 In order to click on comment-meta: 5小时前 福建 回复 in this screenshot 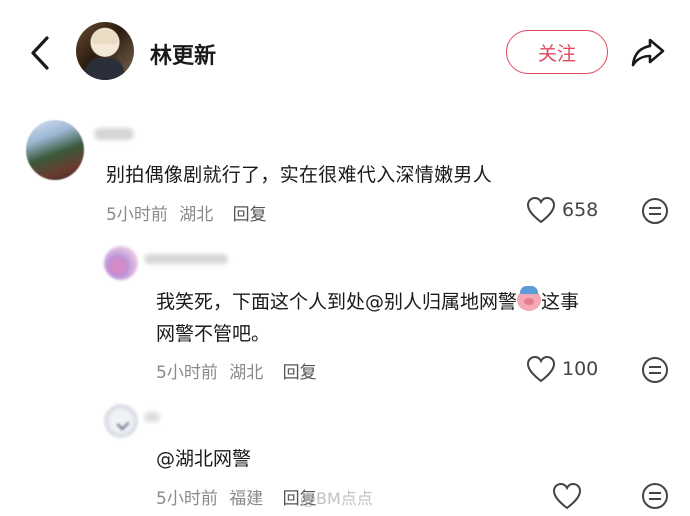, I will do `click(236, 496)`.